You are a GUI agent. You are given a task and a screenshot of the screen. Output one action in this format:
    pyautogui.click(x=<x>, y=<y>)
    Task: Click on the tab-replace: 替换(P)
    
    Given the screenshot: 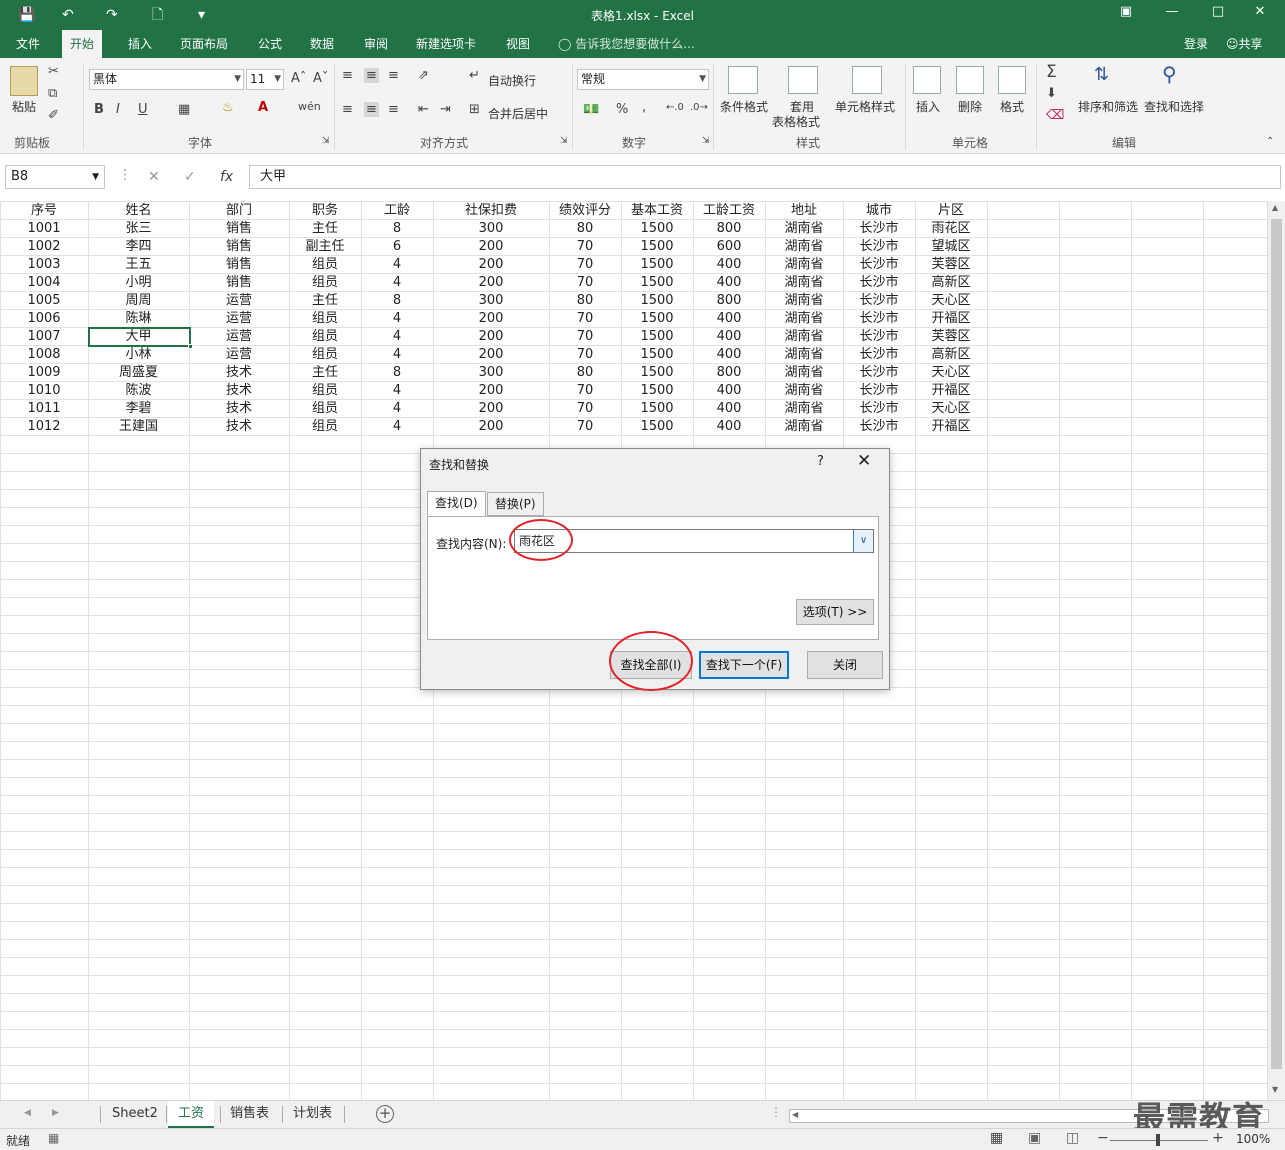 What is the action you would take?
    pyautogui.click(x=515, y=504)
    